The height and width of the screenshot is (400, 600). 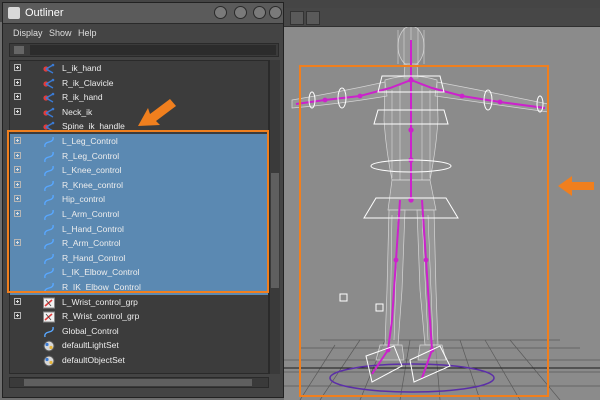 I want to click on menu-help: Help, so click(x=87, y=33).